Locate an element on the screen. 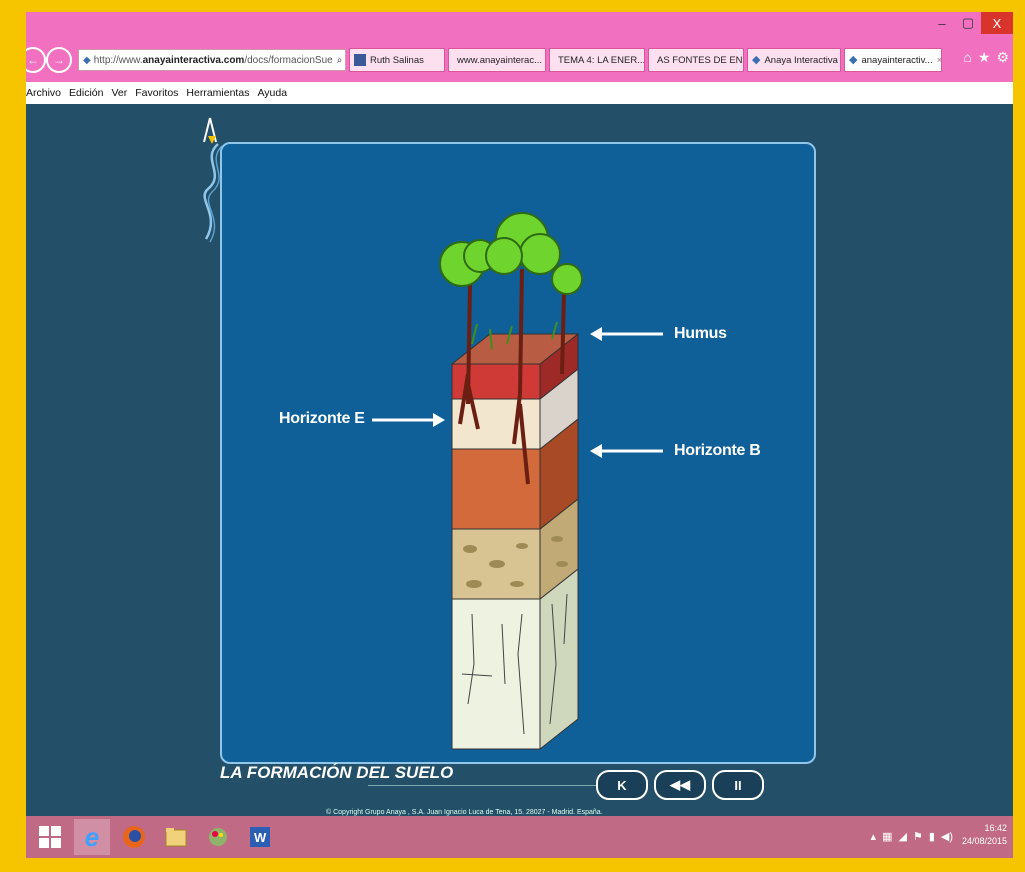 Image resolution: width=1025 pixels, height=872 pixels. address-prefix: http://www. is located at coordinates (118, 60).